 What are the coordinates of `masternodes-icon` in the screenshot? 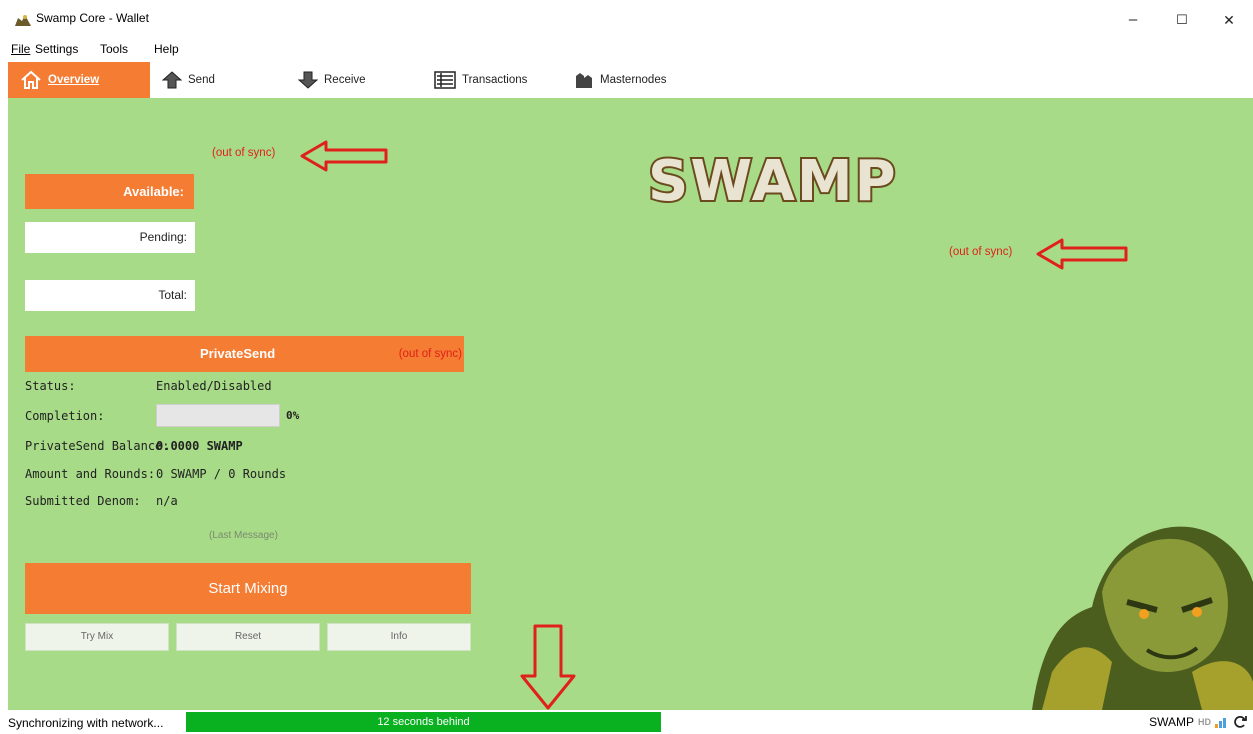 It's located at (584, 80).